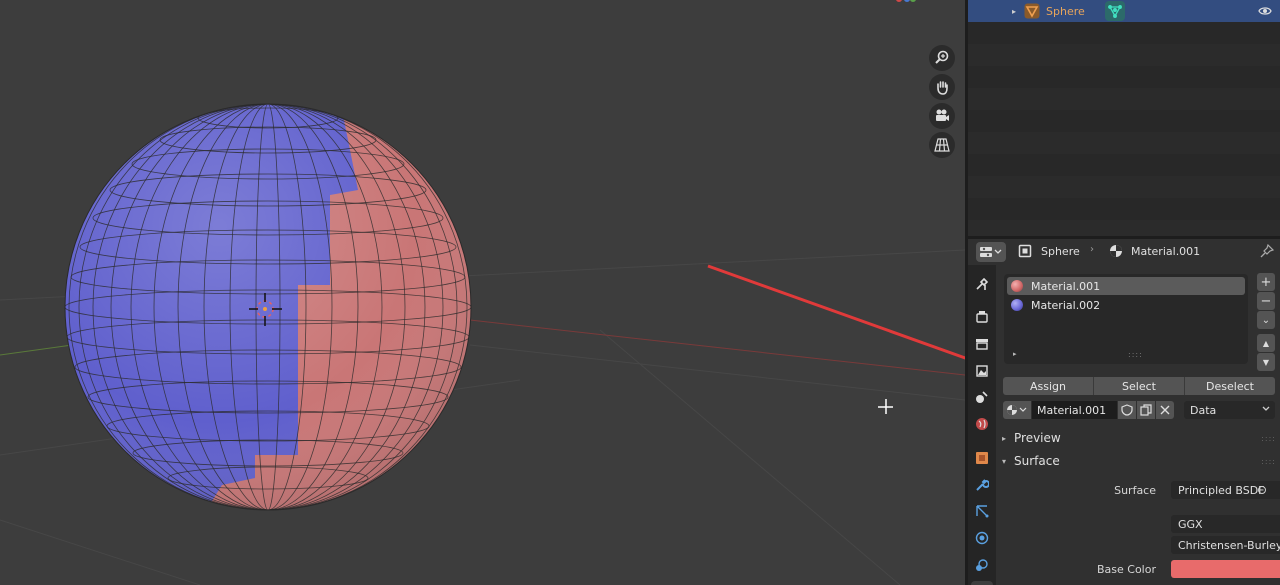 The width and height of the screenshot is (1280, 585). What do you see at coordinates (1266, 343) in the screenshot?
I see `move-slot-up-button: ▲` at bounding box center [1266, 343].